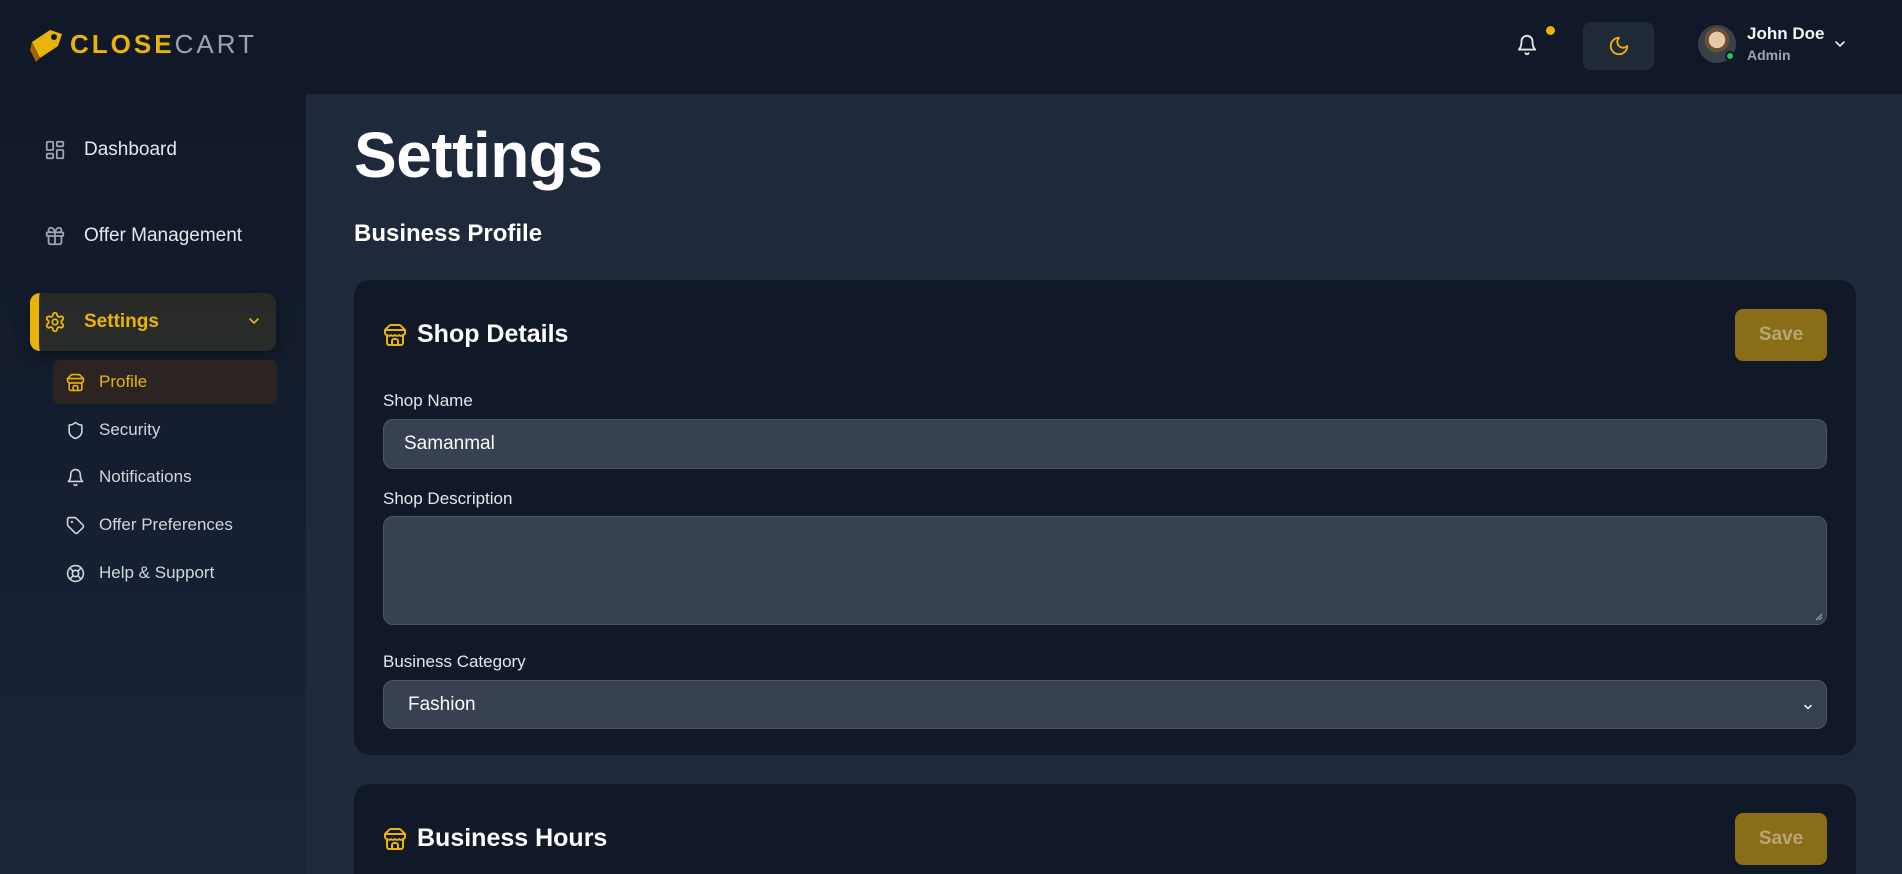  I want to click on gear-icon, so click(55, 322).